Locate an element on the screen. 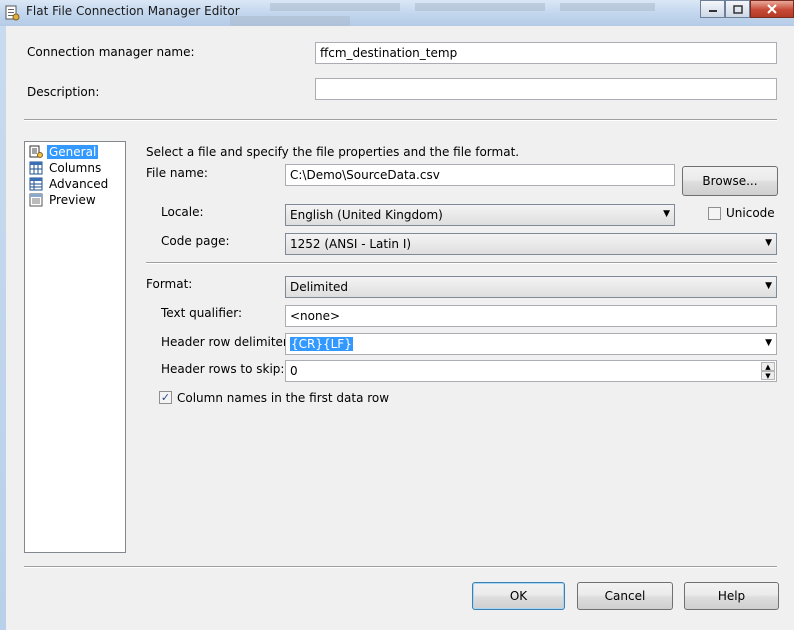 The image size is (794, 630). column-names-checkbox: ✓ is located at coordinates (165, 397).